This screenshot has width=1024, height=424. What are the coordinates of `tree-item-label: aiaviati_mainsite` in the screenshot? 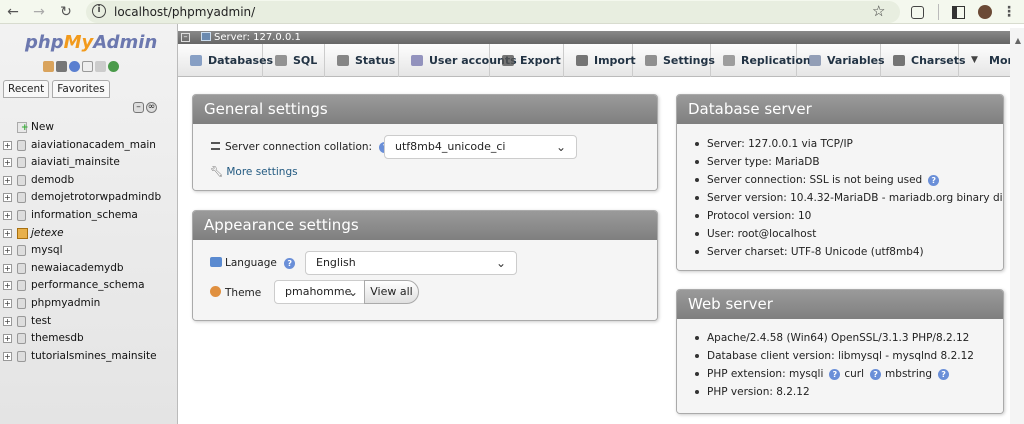 It's located at (75, 162).